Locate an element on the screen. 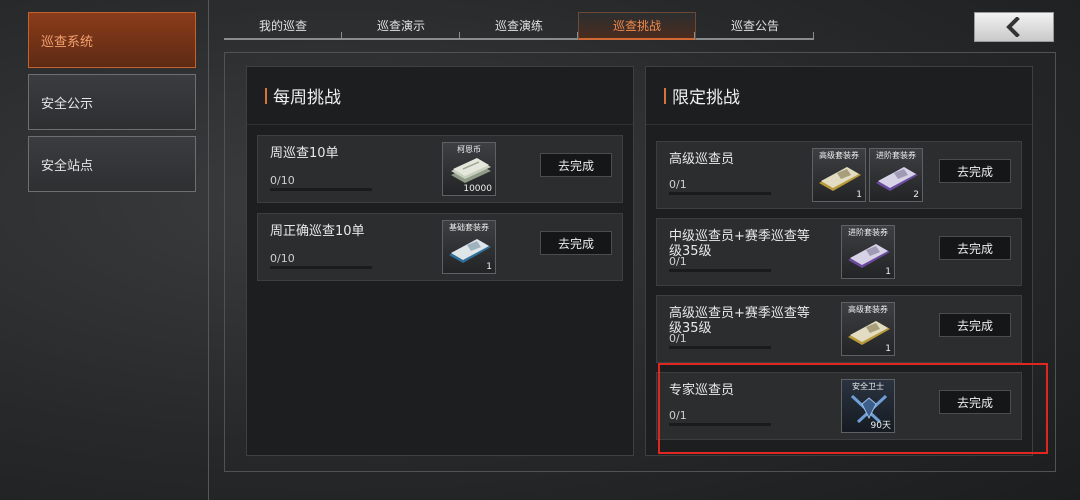  task-name: 中级巡查员+赛季巡查等级35级 is located at coordinates (739, 244).